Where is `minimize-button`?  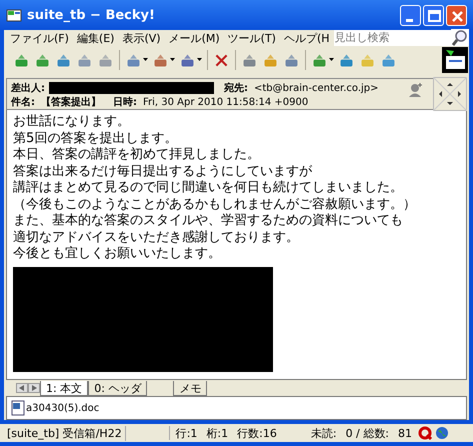 minimize-button is located at coordinates (410, 15).